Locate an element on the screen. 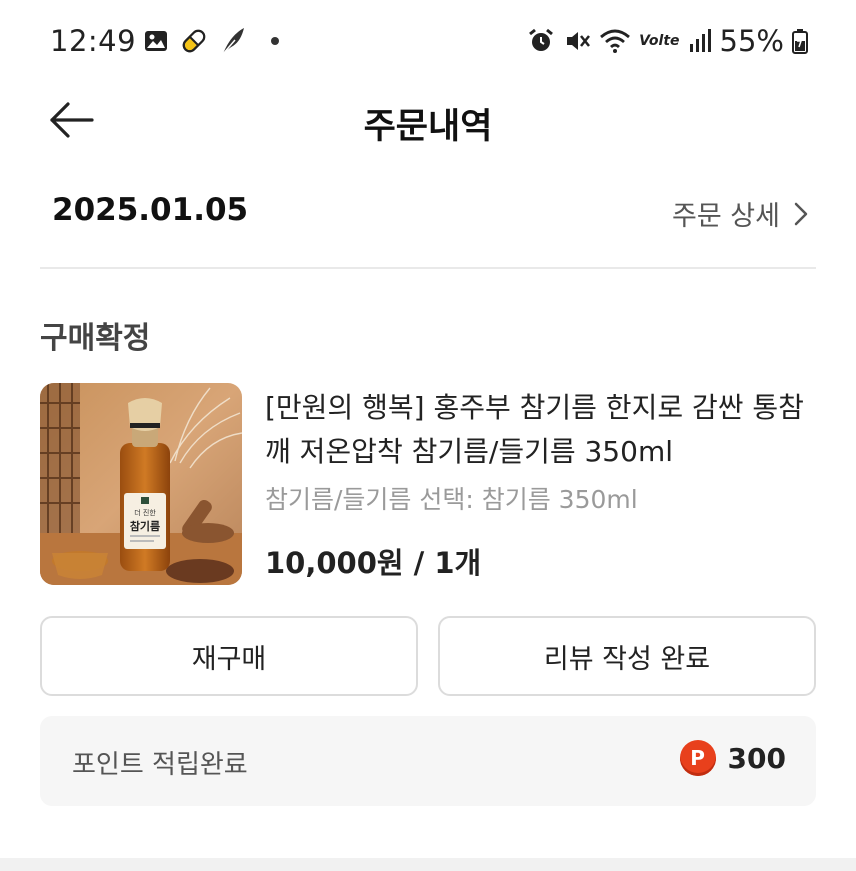 The image size is (856, 871). product-price: 10,000원 / 1개 is located at coordinates (373, 563).